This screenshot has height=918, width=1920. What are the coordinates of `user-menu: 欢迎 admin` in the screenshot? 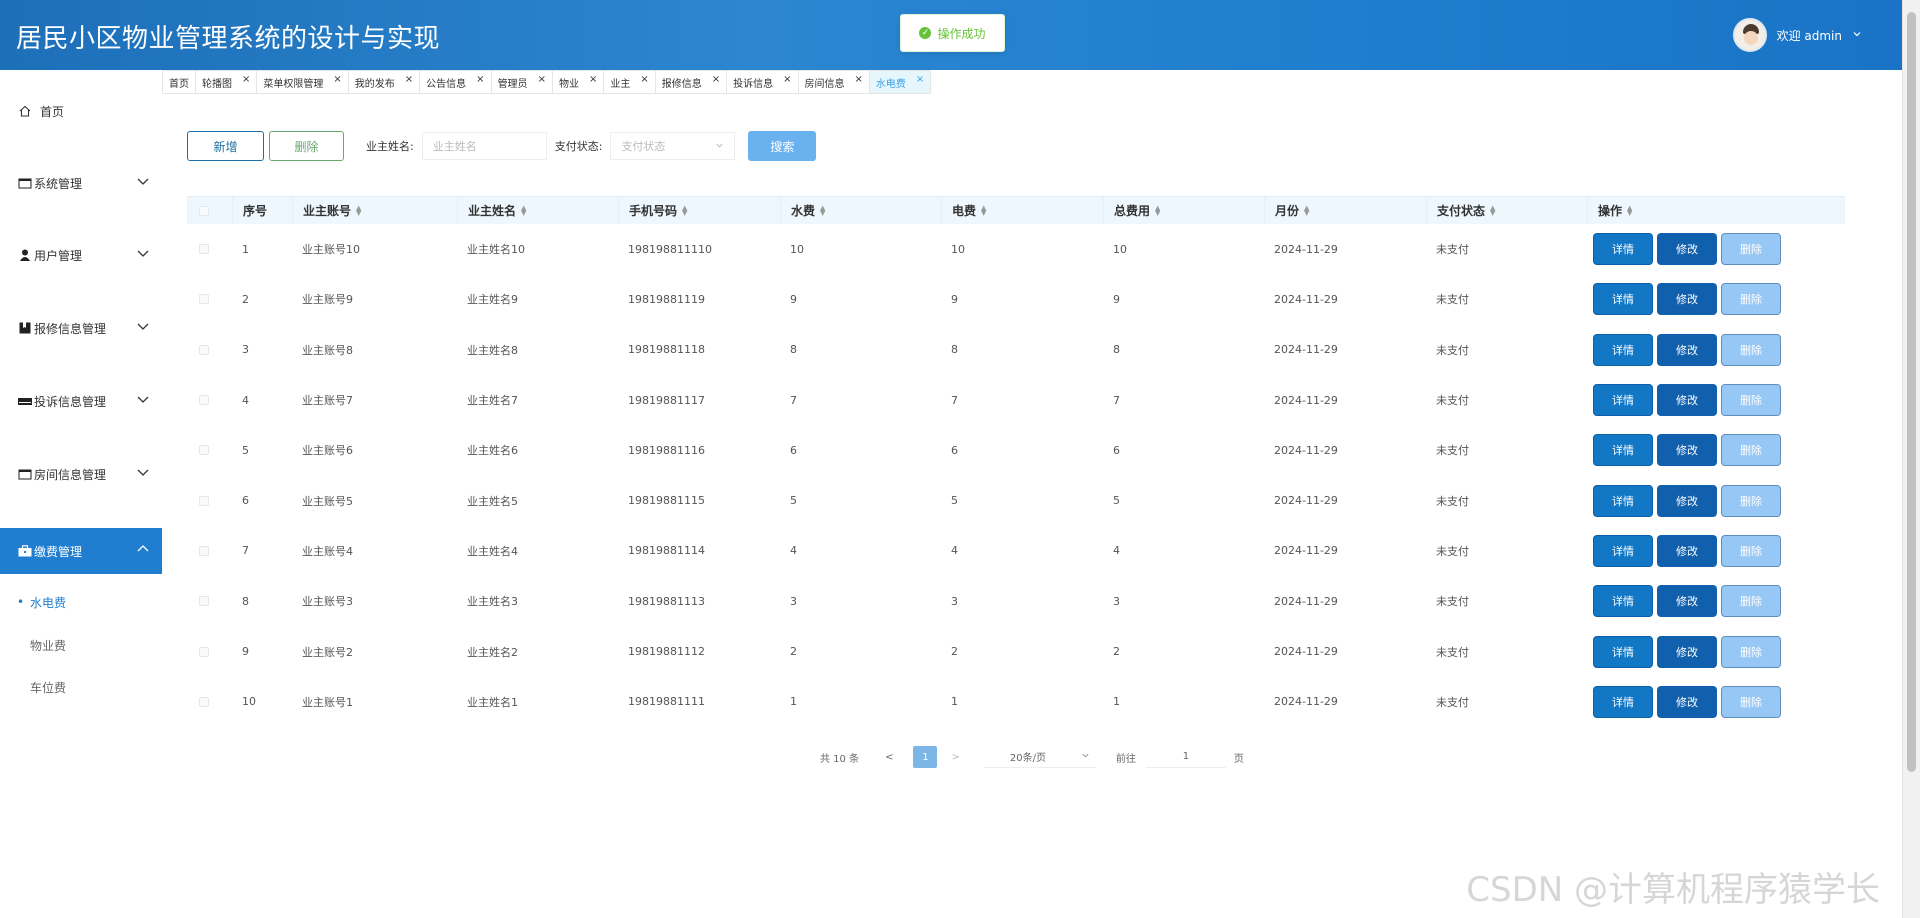 It's located at (1797, 35).